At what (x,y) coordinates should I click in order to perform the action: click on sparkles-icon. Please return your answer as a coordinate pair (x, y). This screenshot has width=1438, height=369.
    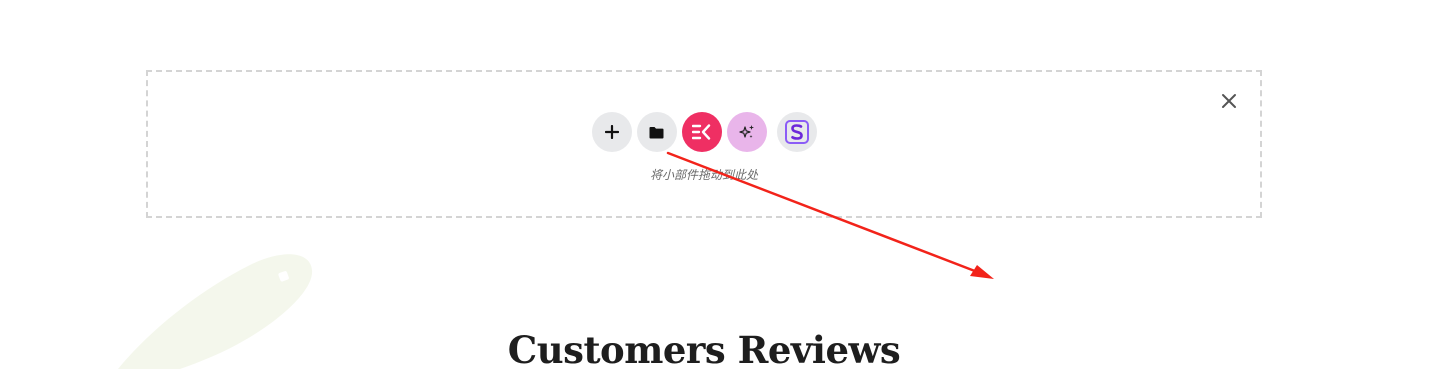
    Looking at the image, I should click on (746, 131).